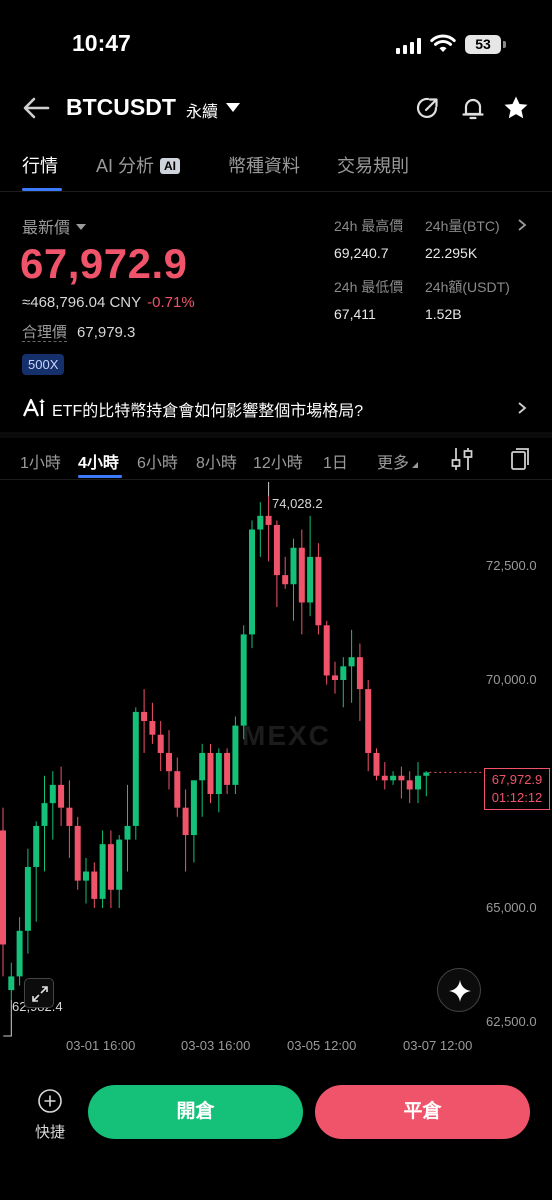 The height and width of the screenshot is (1200, 552). Describe the element at coordinates (278, 461) in the screenshot. I see `interval-12h: 12小時` at that location.